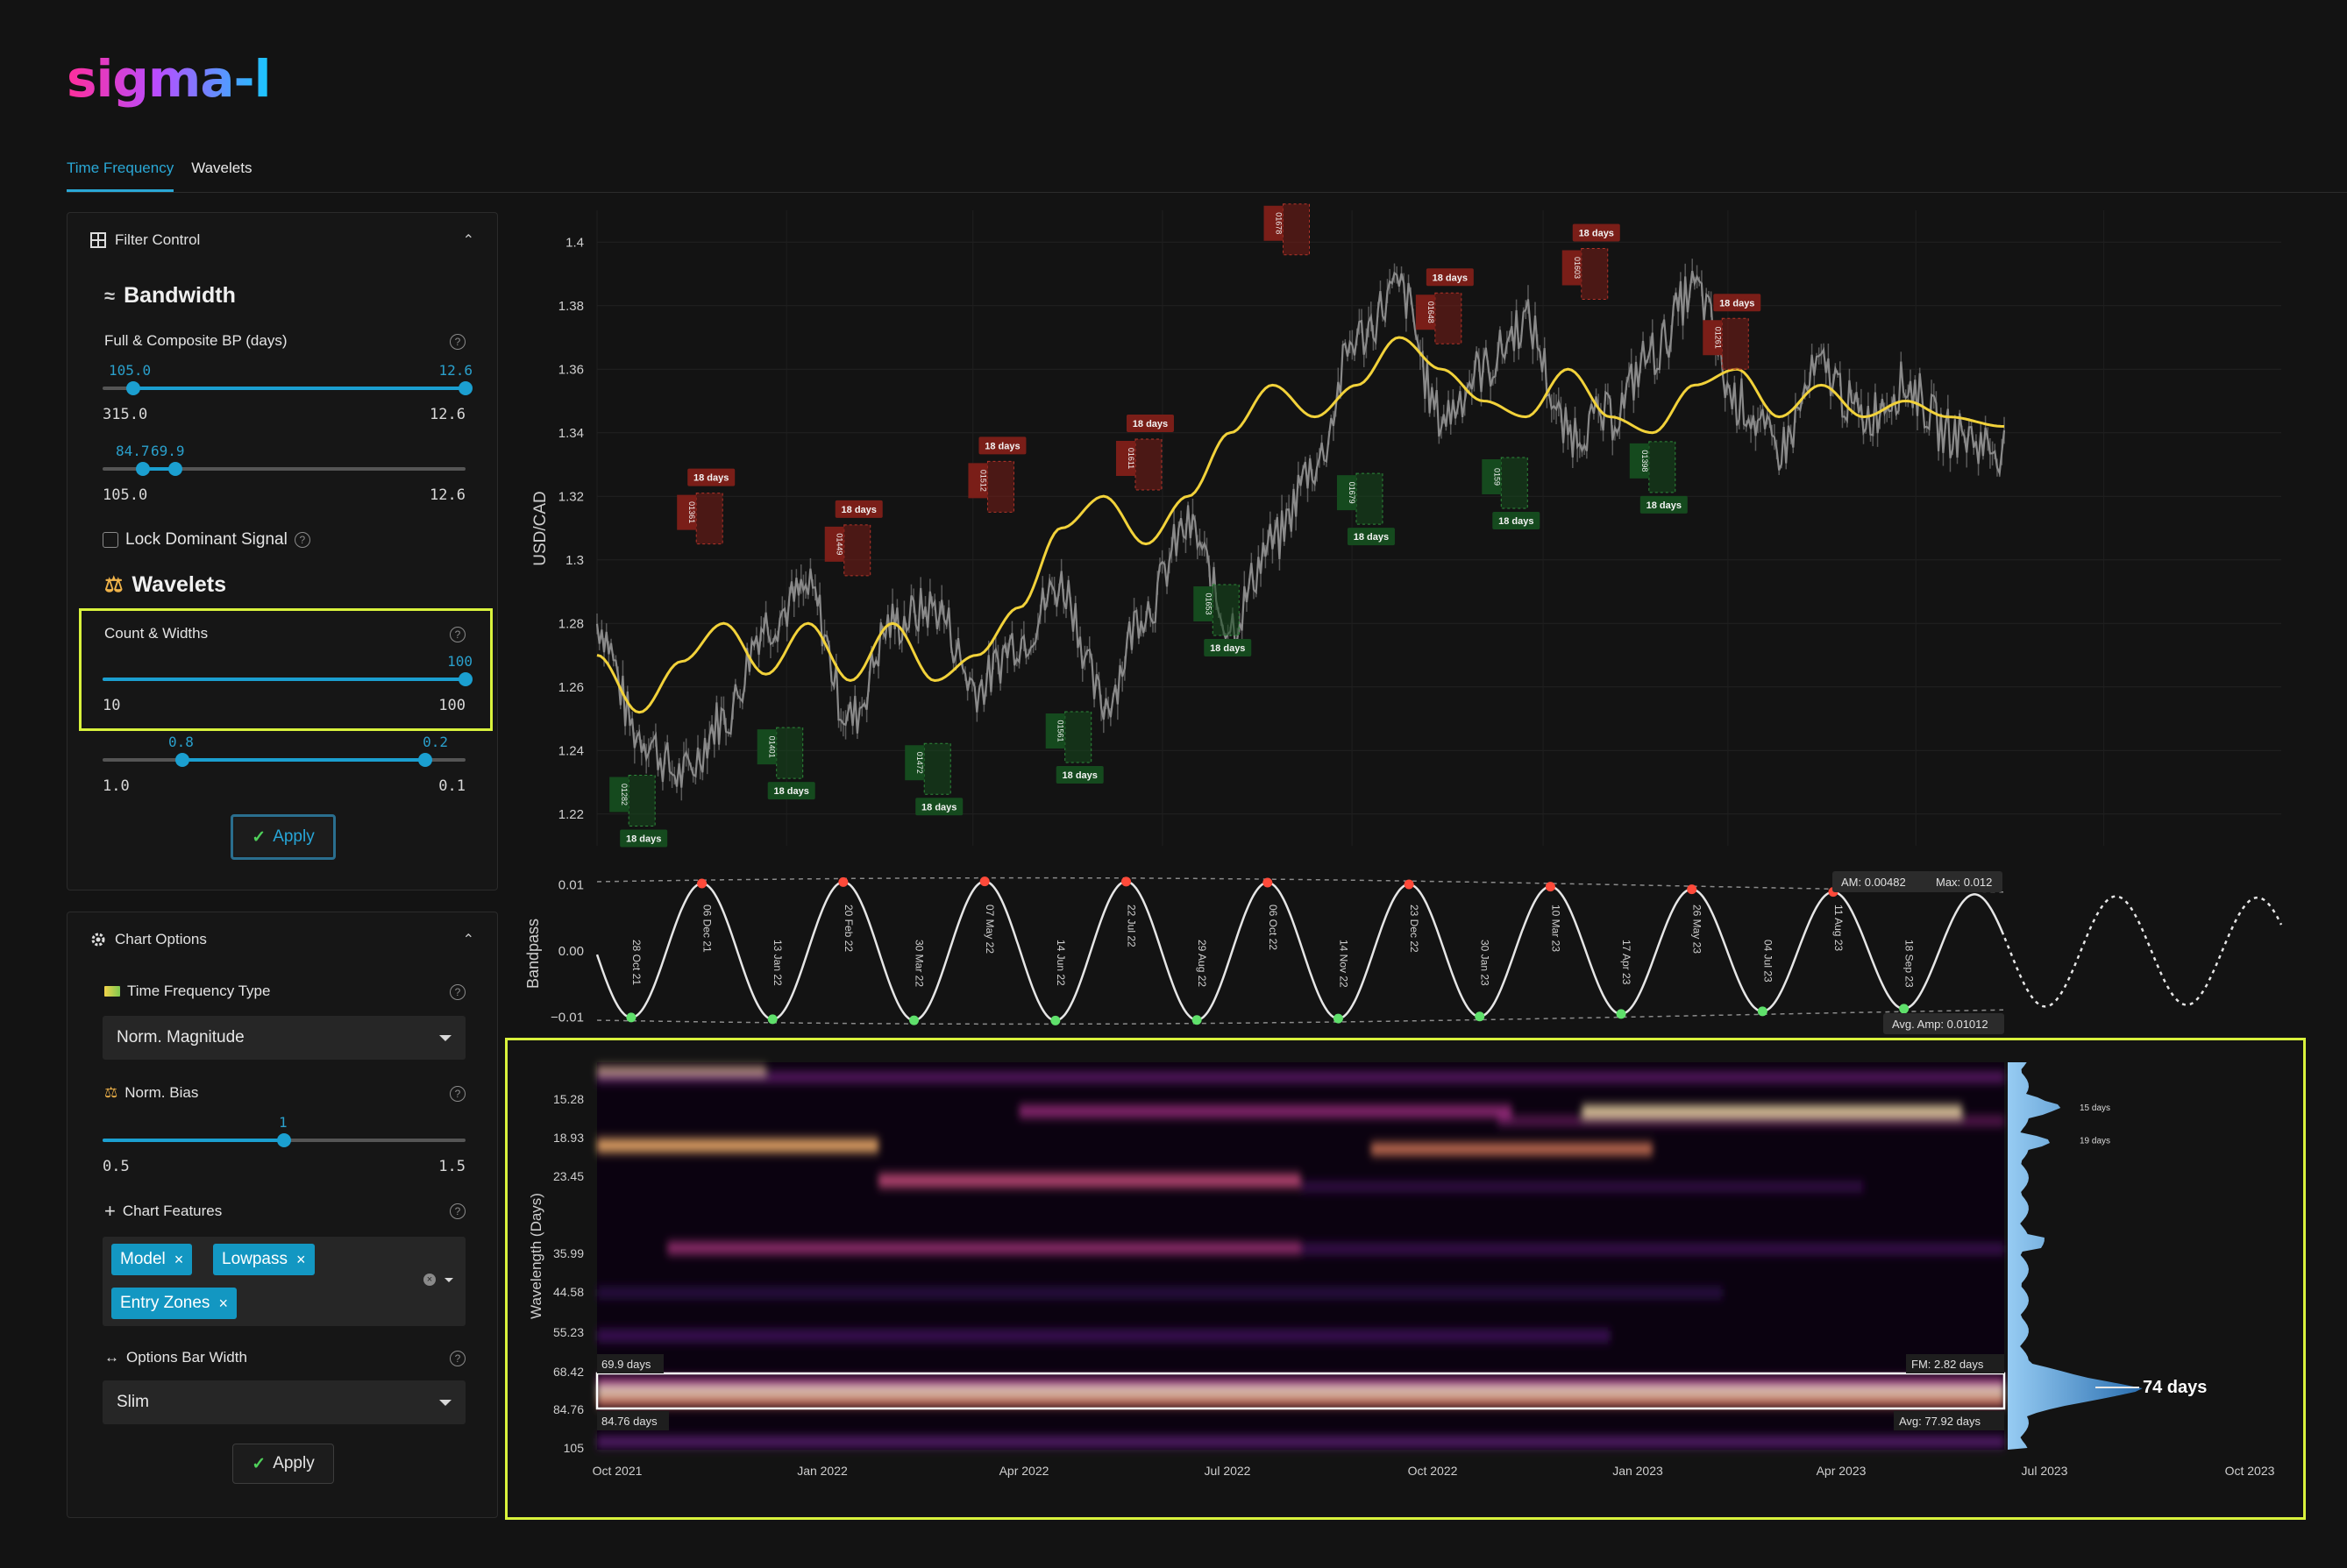 The height and width of the screenshot is (1568, 2347). What do you see at coordinates (283, 1122) in the screenshot?
I see `norm-bias-value: 1` at bounding box center [283, 1122].